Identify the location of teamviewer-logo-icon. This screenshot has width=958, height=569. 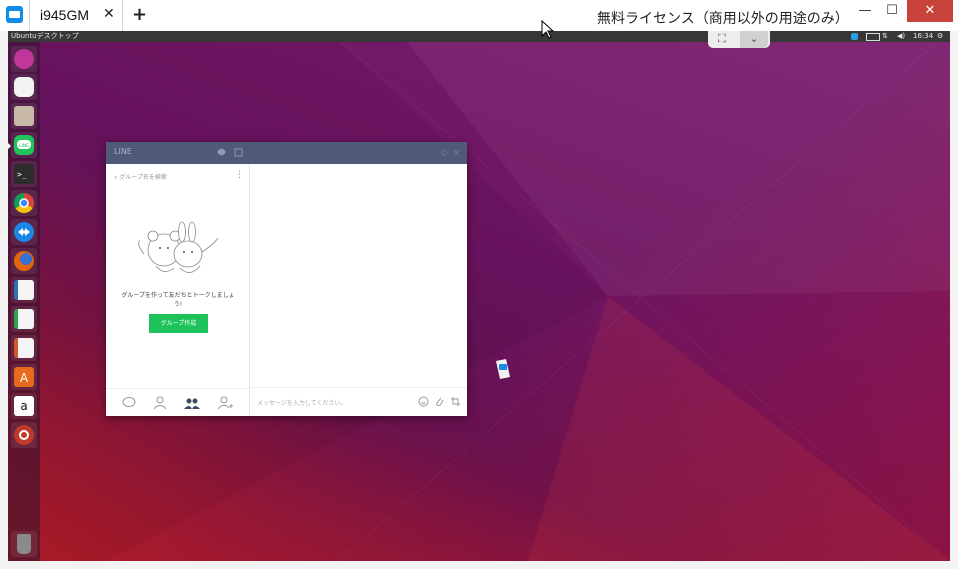
(14, 14).